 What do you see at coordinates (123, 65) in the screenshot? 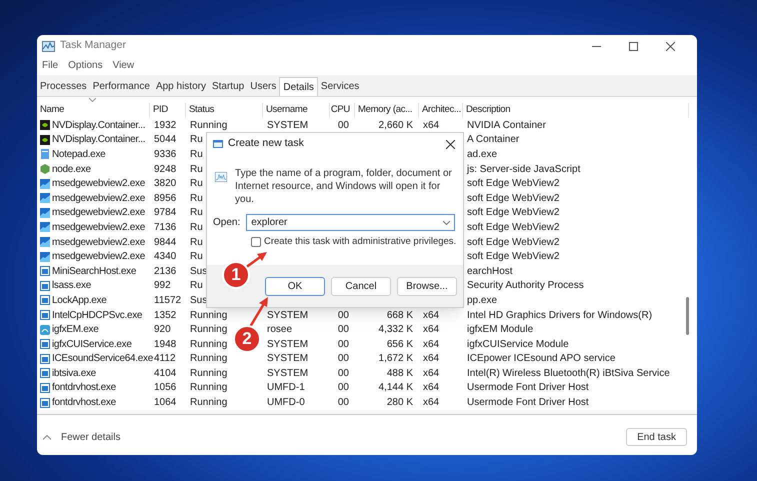
I see `menu-item: View` at bounding box center [123, 65].